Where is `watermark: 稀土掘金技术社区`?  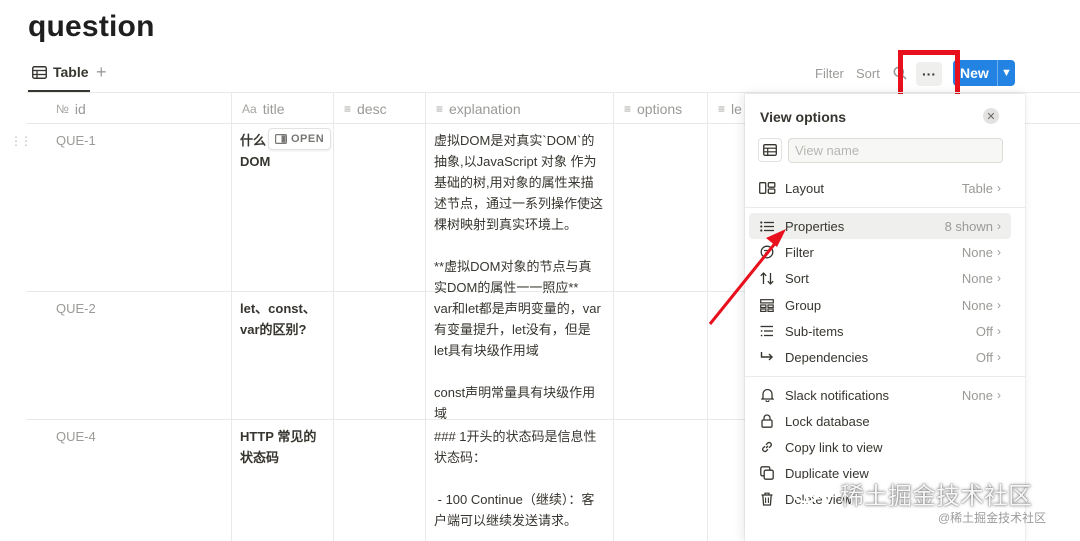
watermark: 稀土掘金技术社区 is located at coordinates (911, 493).